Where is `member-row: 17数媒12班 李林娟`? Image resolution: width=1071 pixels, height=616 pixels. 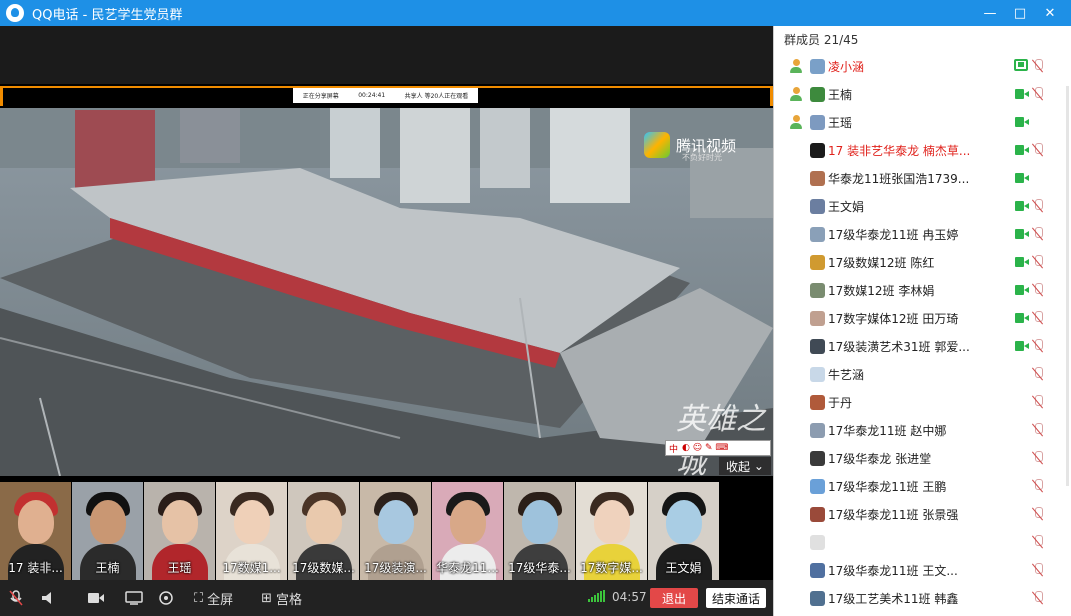 member-row: 17数媒12班 李林娟 is located at coordinates (922, 290).